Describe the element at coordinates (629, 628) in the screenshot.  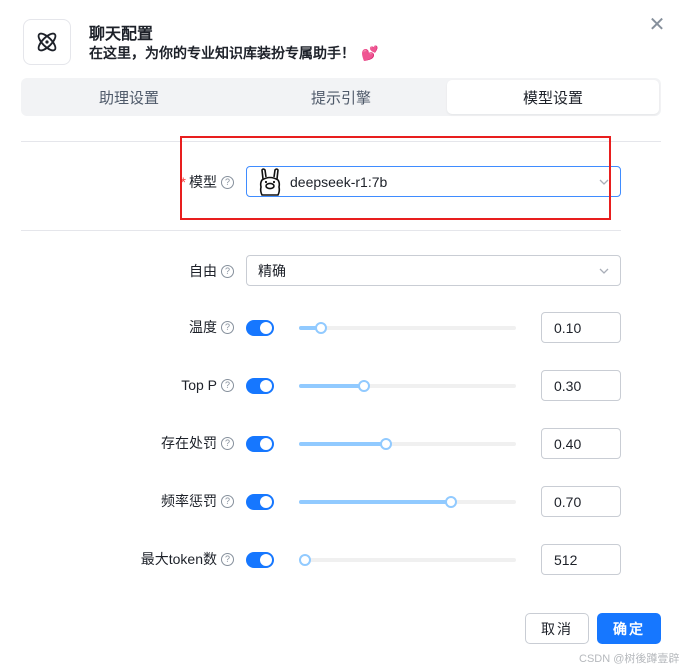
I see `confirm-button: 确定` at that location.